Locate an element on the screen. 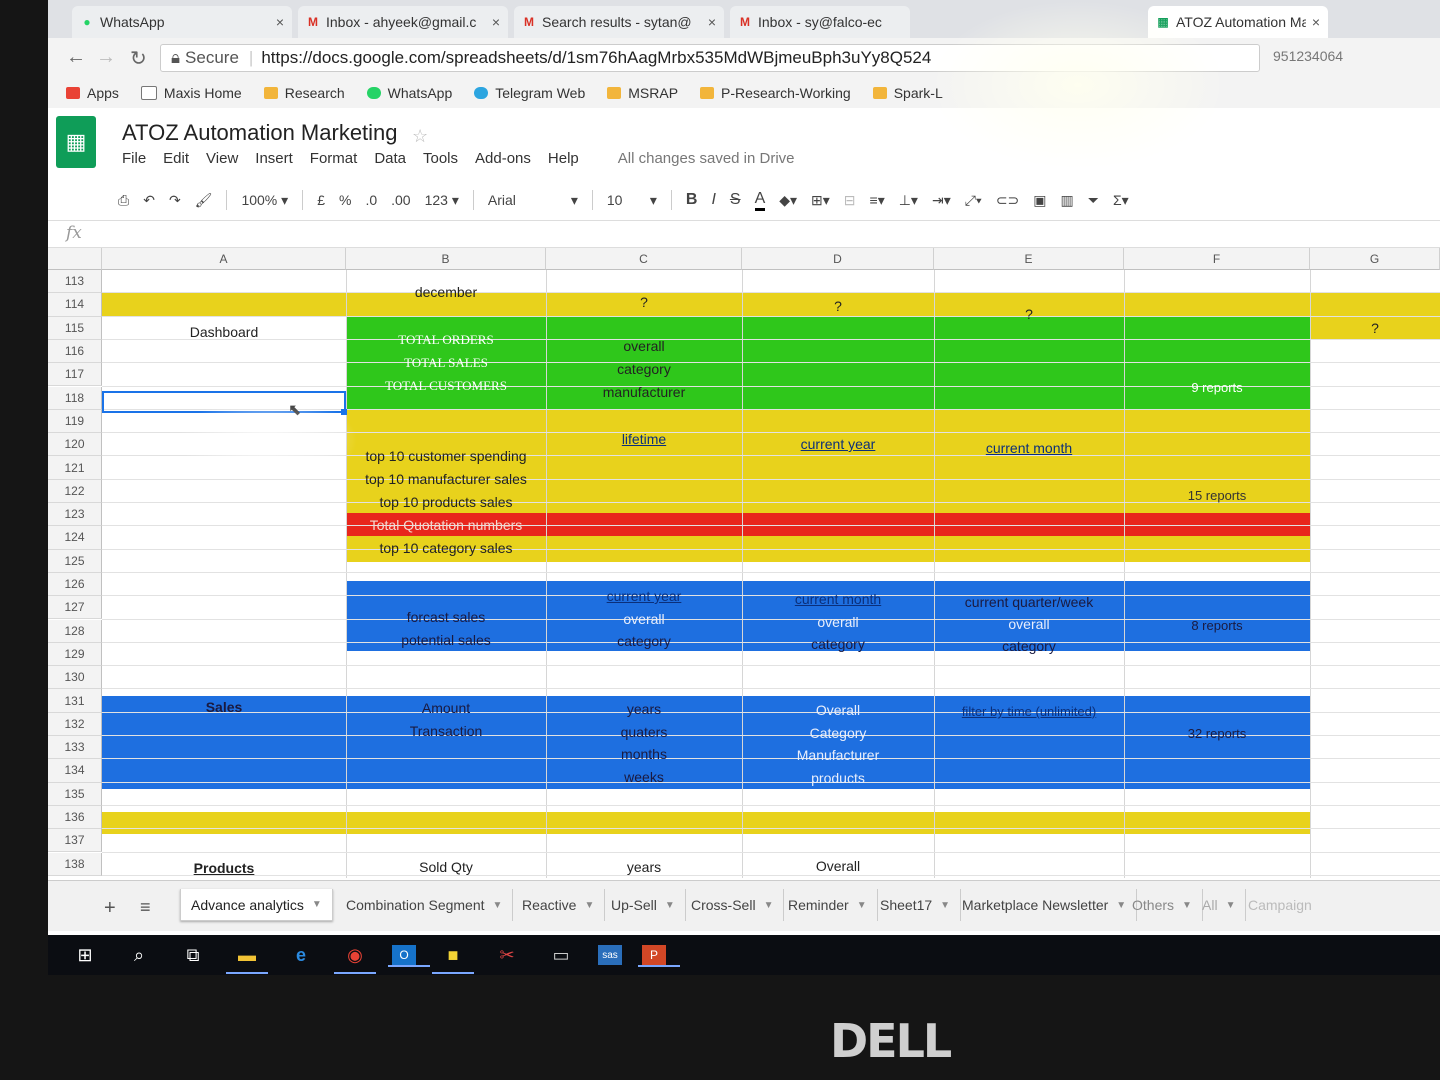 Image resolution: width=1440 pixels, height=1080 pixels. decrease-decimal-button: .0 is located at coordinates (371, 200).